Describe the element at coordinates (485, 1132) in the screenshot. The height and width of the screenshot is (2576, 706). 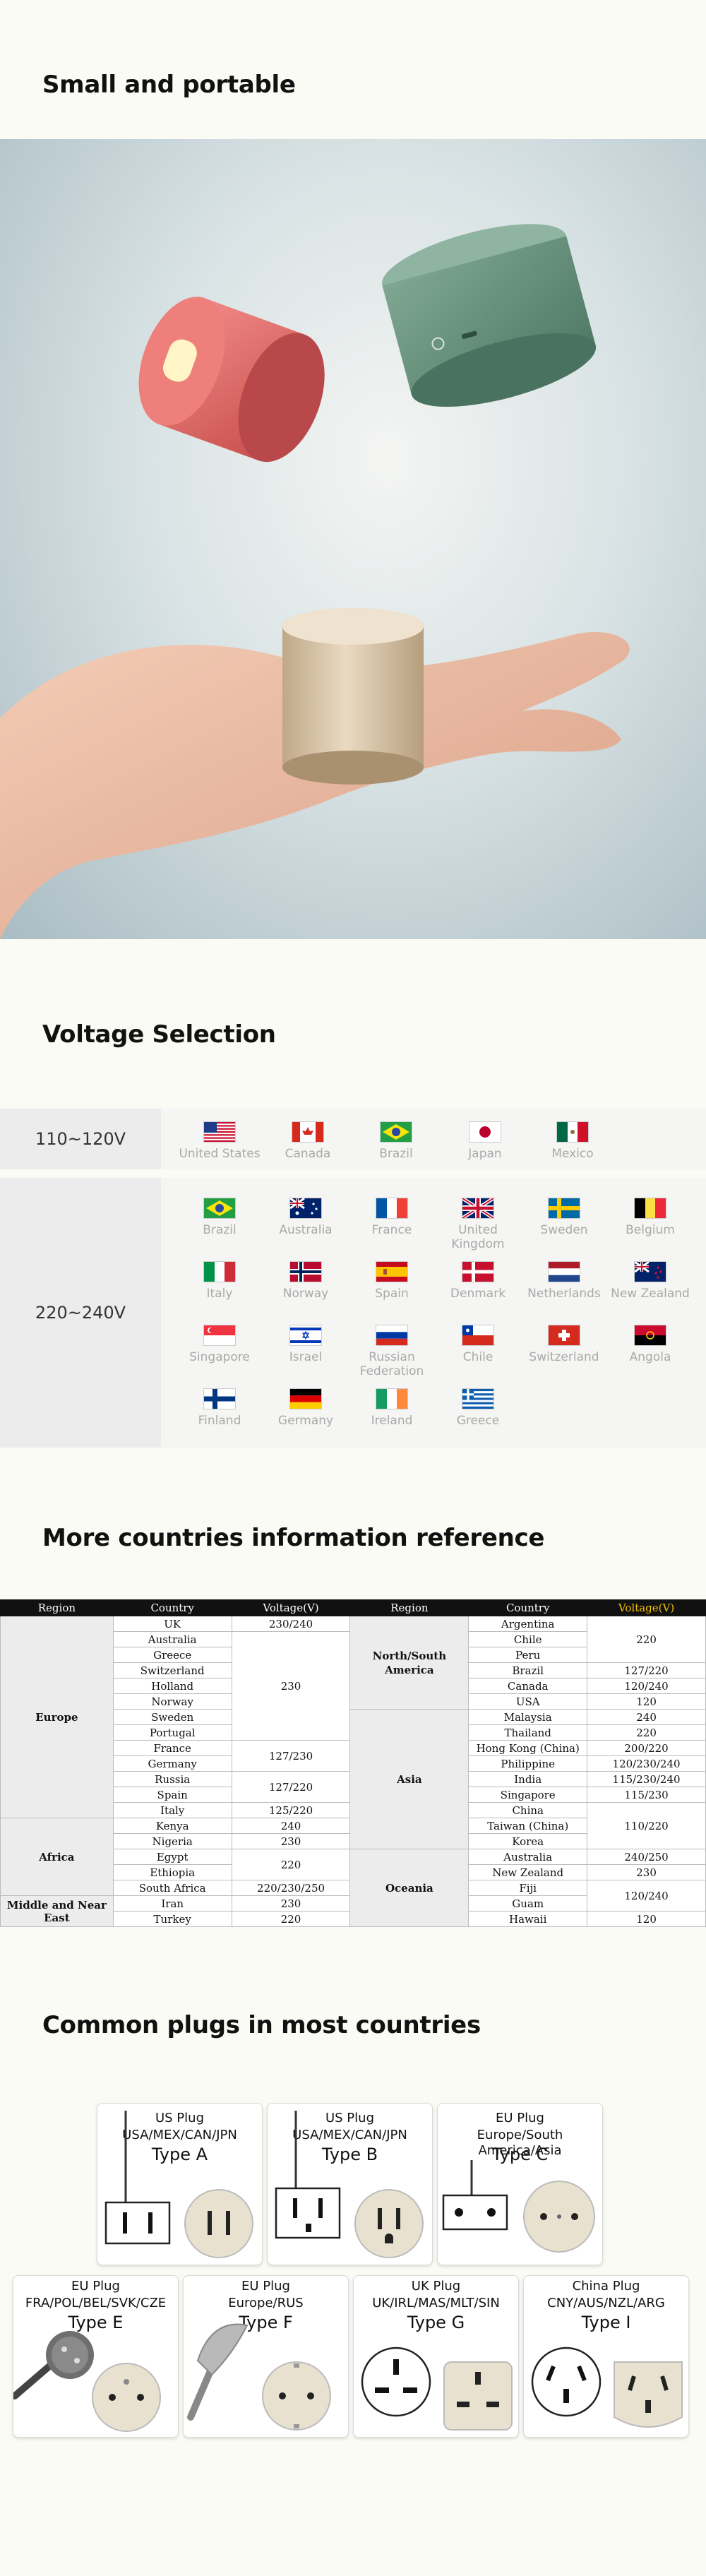
I see `japan-flag-icon` at that location.